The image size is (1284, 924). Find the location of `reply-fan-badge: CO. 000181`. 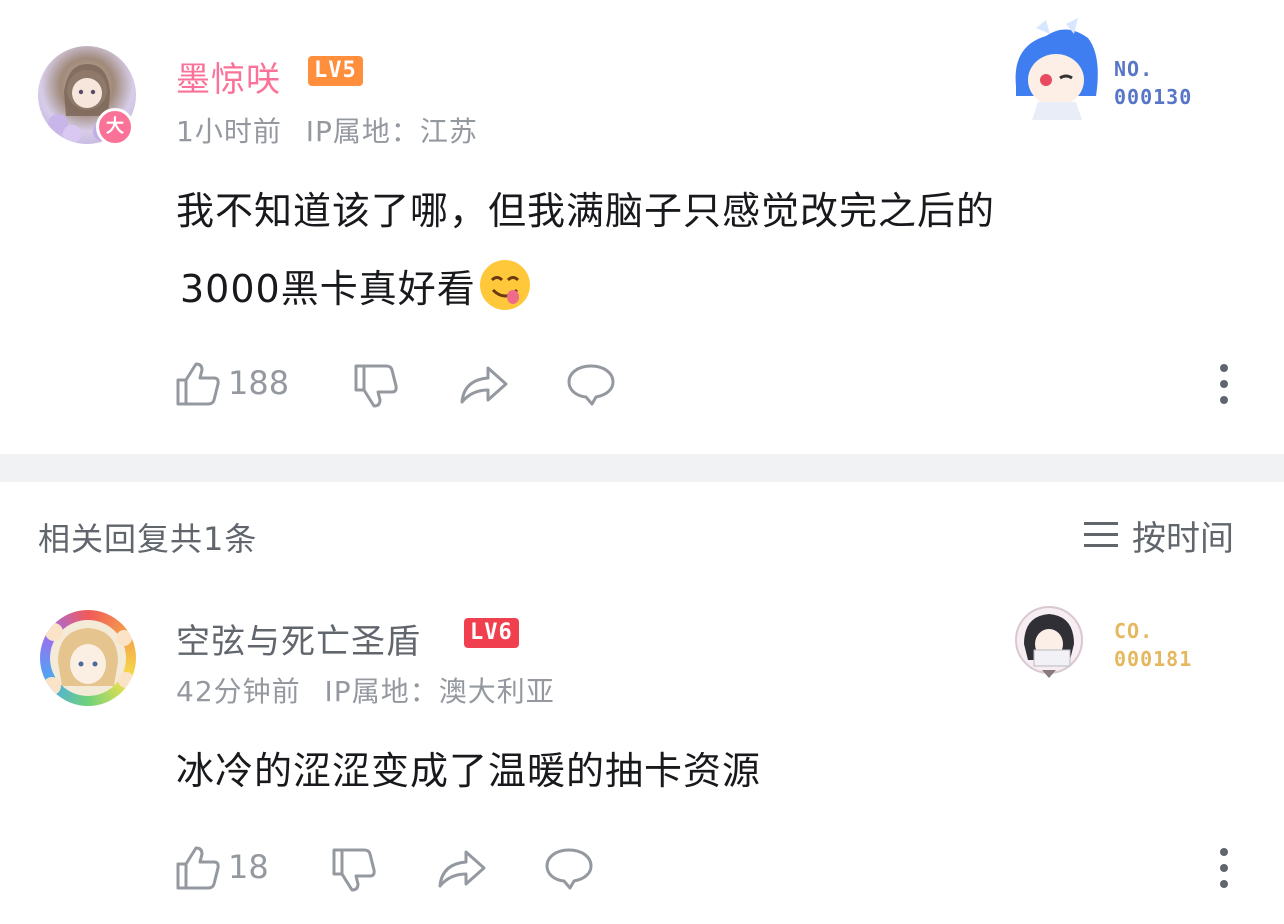

reply-fan-badge: CO. 000181 is located at coordinates (1117, 644).